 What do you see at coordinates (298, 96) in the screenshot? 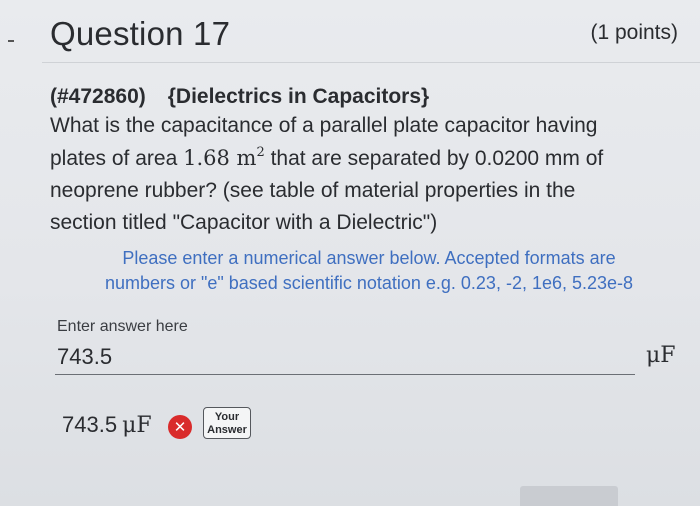
I see `question-topic: {Dielectrics in Capacitors}` at bounding box center [298, 96].